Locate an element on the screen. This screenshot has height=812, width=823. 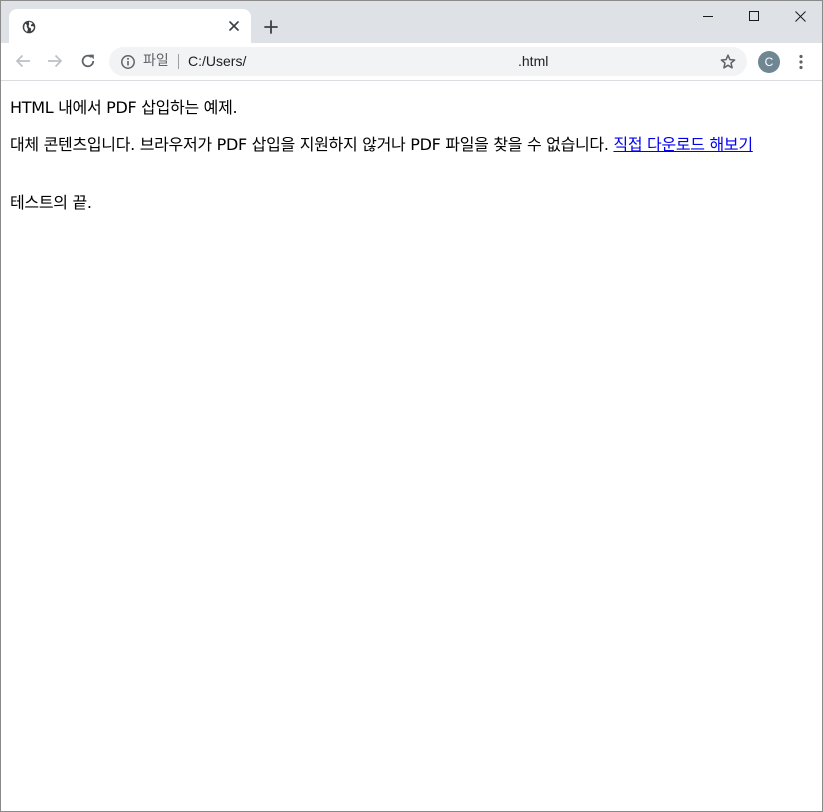
window-close-button is located at coordinates (799, 16).